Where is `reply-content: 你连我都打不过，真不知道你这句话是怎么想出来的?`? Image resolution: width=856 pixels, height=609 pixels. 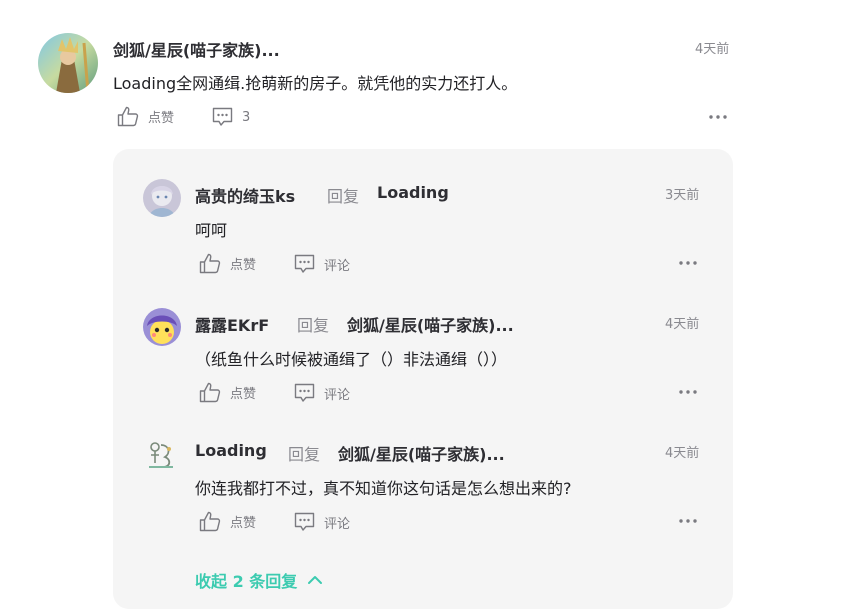
reply-content: 你连我都打不过，真不知道你这句话是怎么想出来的? is located at coordinates (383, 488).